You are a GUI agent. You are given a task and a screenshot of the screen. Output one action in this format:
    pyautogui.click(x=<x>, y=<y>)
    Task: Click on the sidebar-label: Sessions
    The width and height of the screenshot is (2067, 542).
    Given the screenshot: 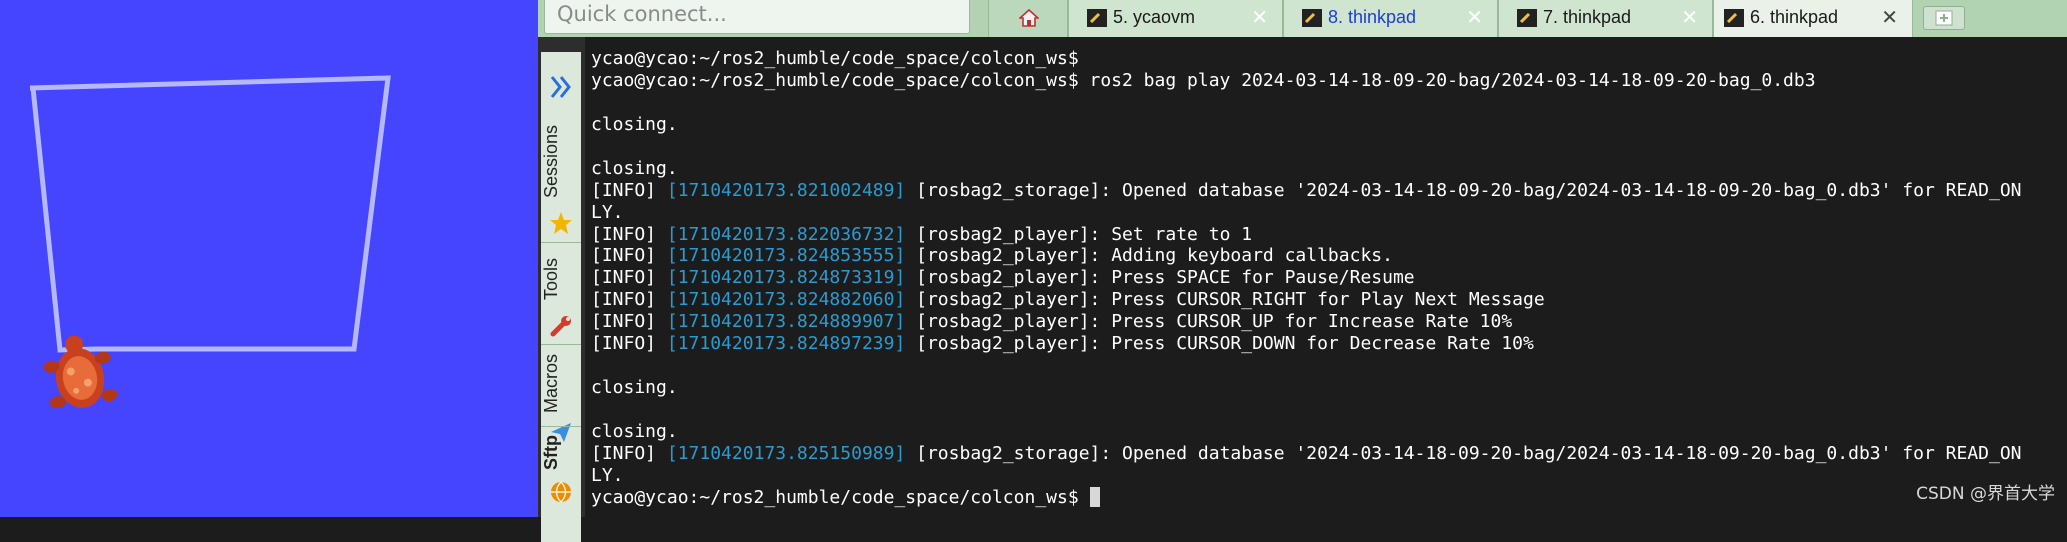 What is the action you would take?
    pyautogui.click(x=551, y=161)
    